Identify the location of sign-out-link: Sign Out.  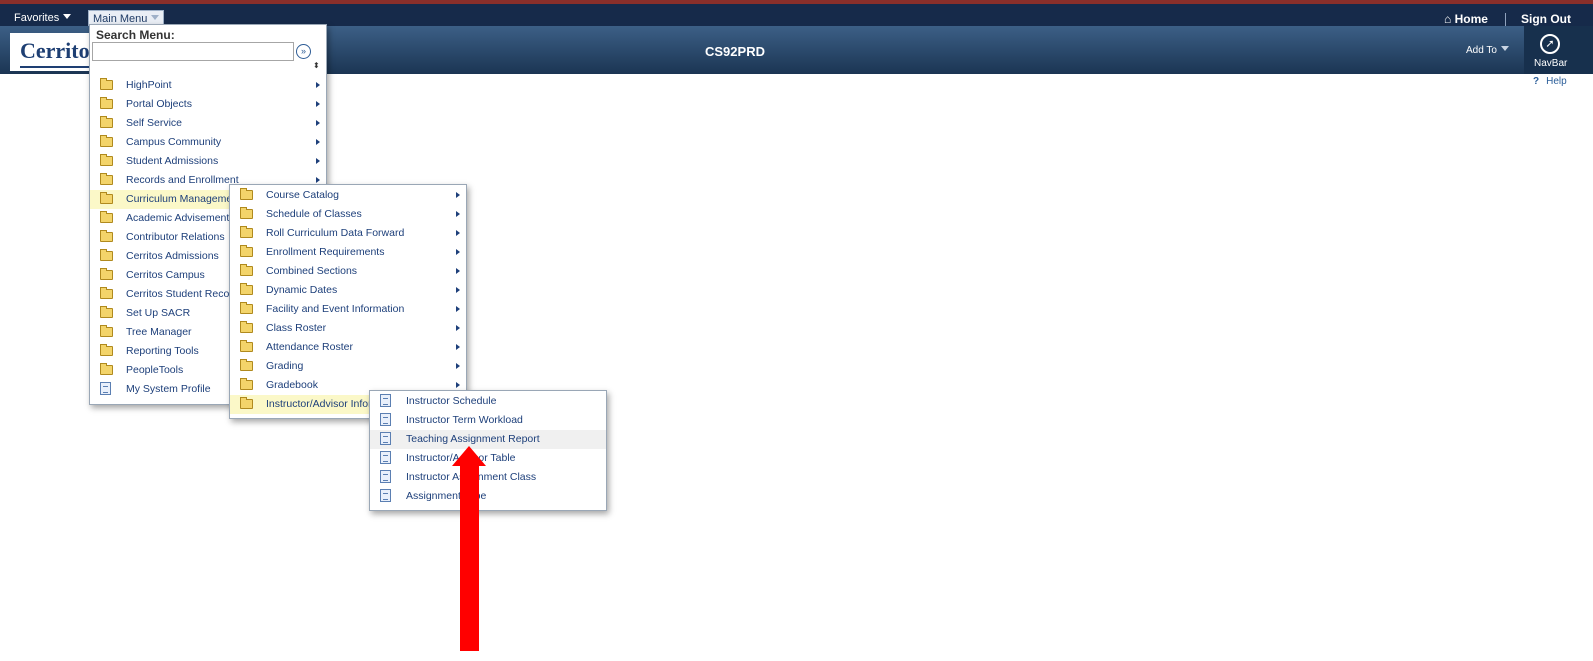
(1546, 19).